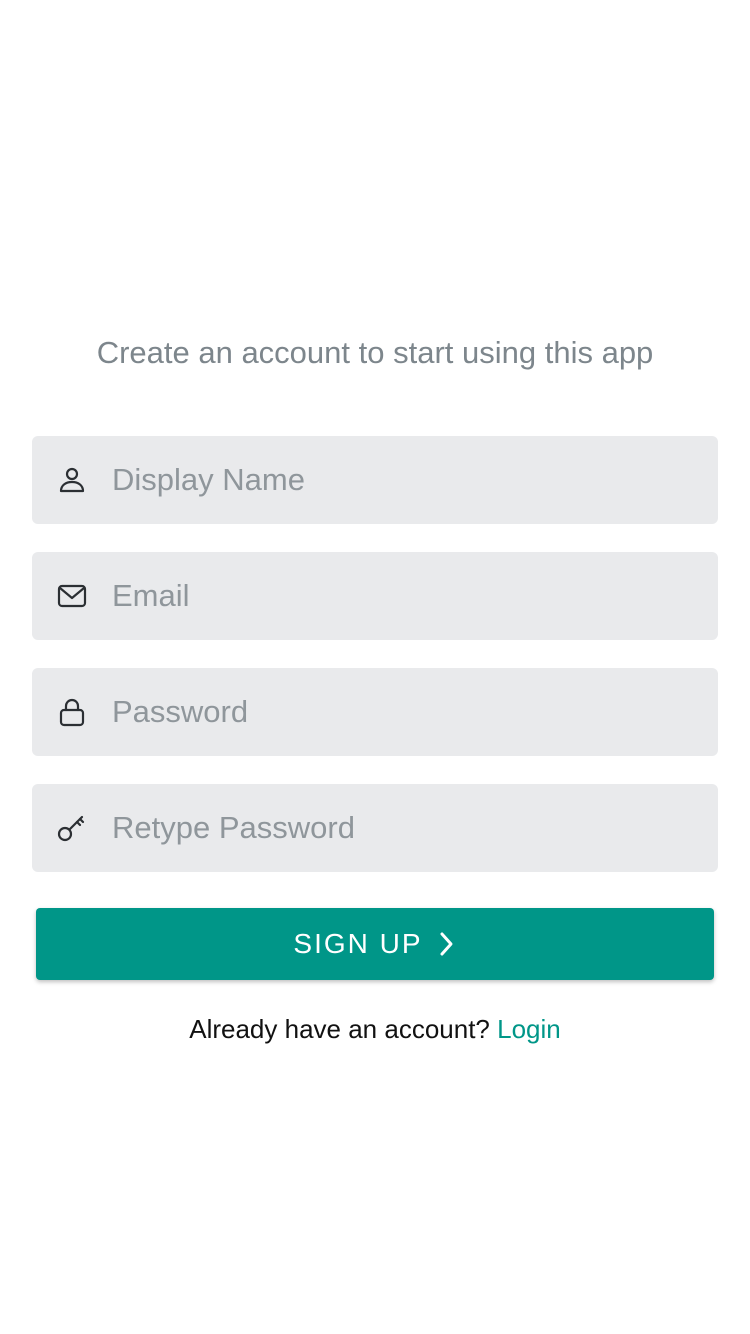  Describe the element at coordinates (446, 944) in the screenshot. I see `chevron-right-icon` at that location.